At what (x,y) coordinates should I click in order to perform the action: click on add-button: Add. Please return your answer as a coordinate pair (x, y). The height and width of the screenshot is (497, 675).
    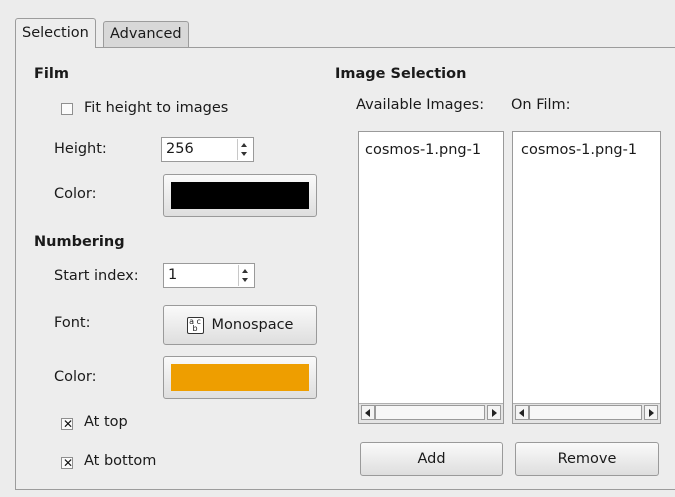
    Looking at the image, I should click on (431, 459).